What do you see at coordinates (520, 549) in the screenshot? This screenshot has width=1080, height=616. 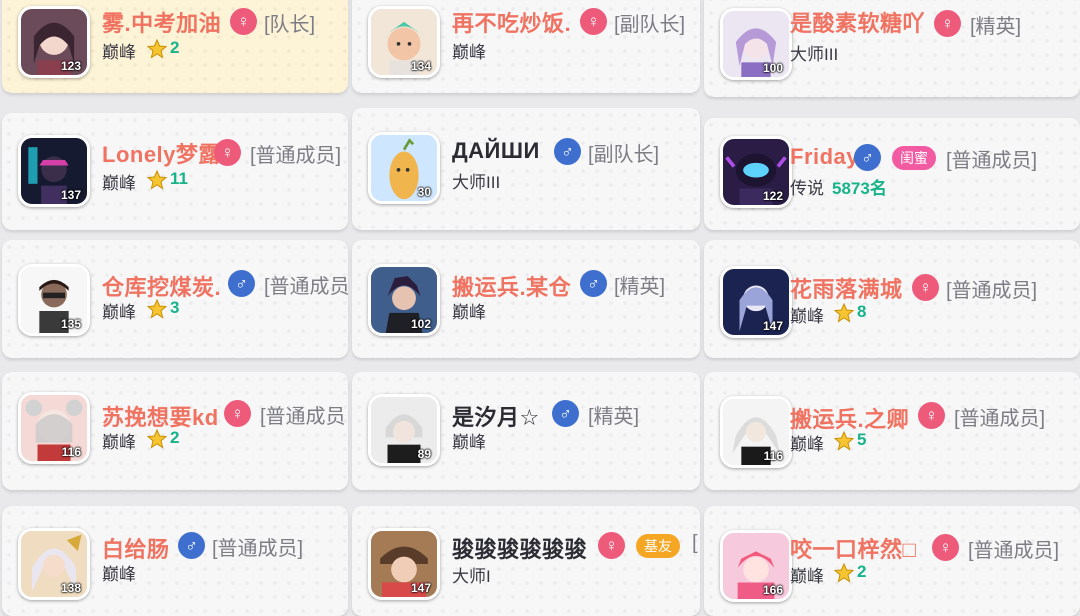 I see `member-name: 骏骏骏骏骏骏` at bounding box center [520, 549].